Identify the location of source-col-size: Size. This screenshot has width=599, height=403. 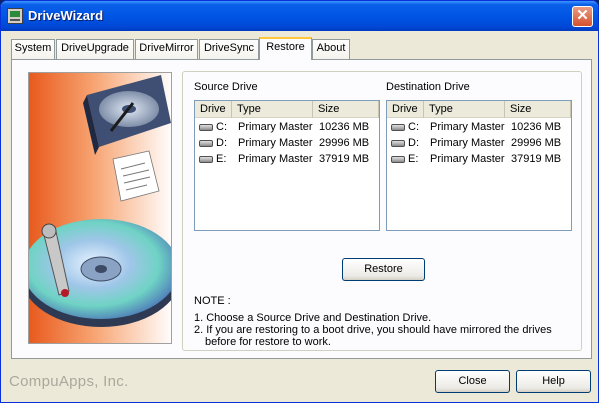
(346, 109).